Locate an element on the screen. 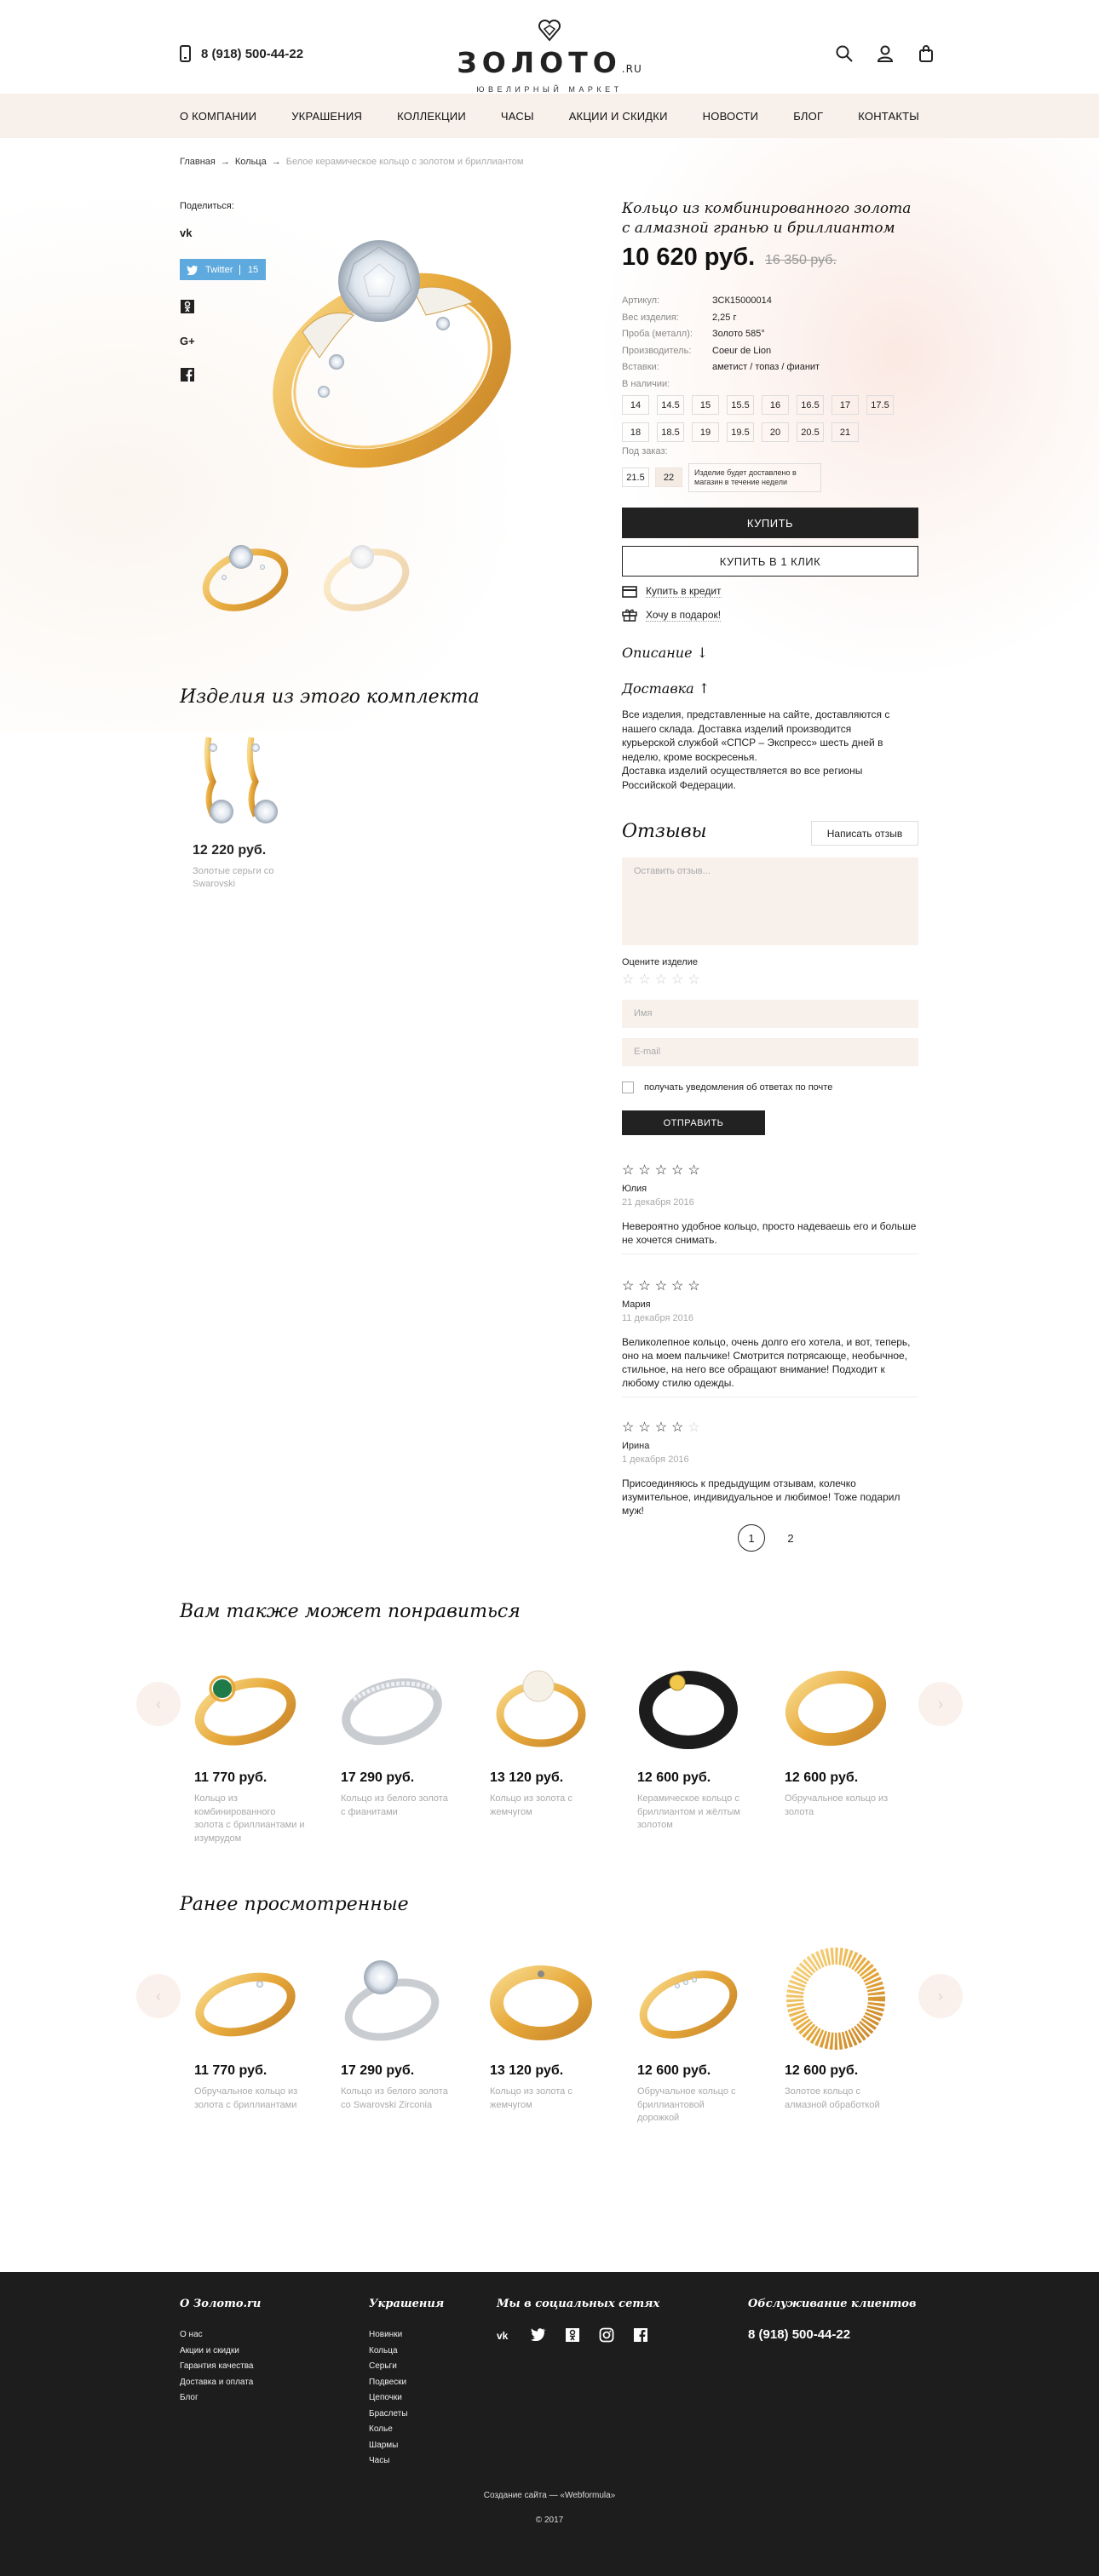  write-review-button: Написать отзыв is located at coordinates (865, 833).